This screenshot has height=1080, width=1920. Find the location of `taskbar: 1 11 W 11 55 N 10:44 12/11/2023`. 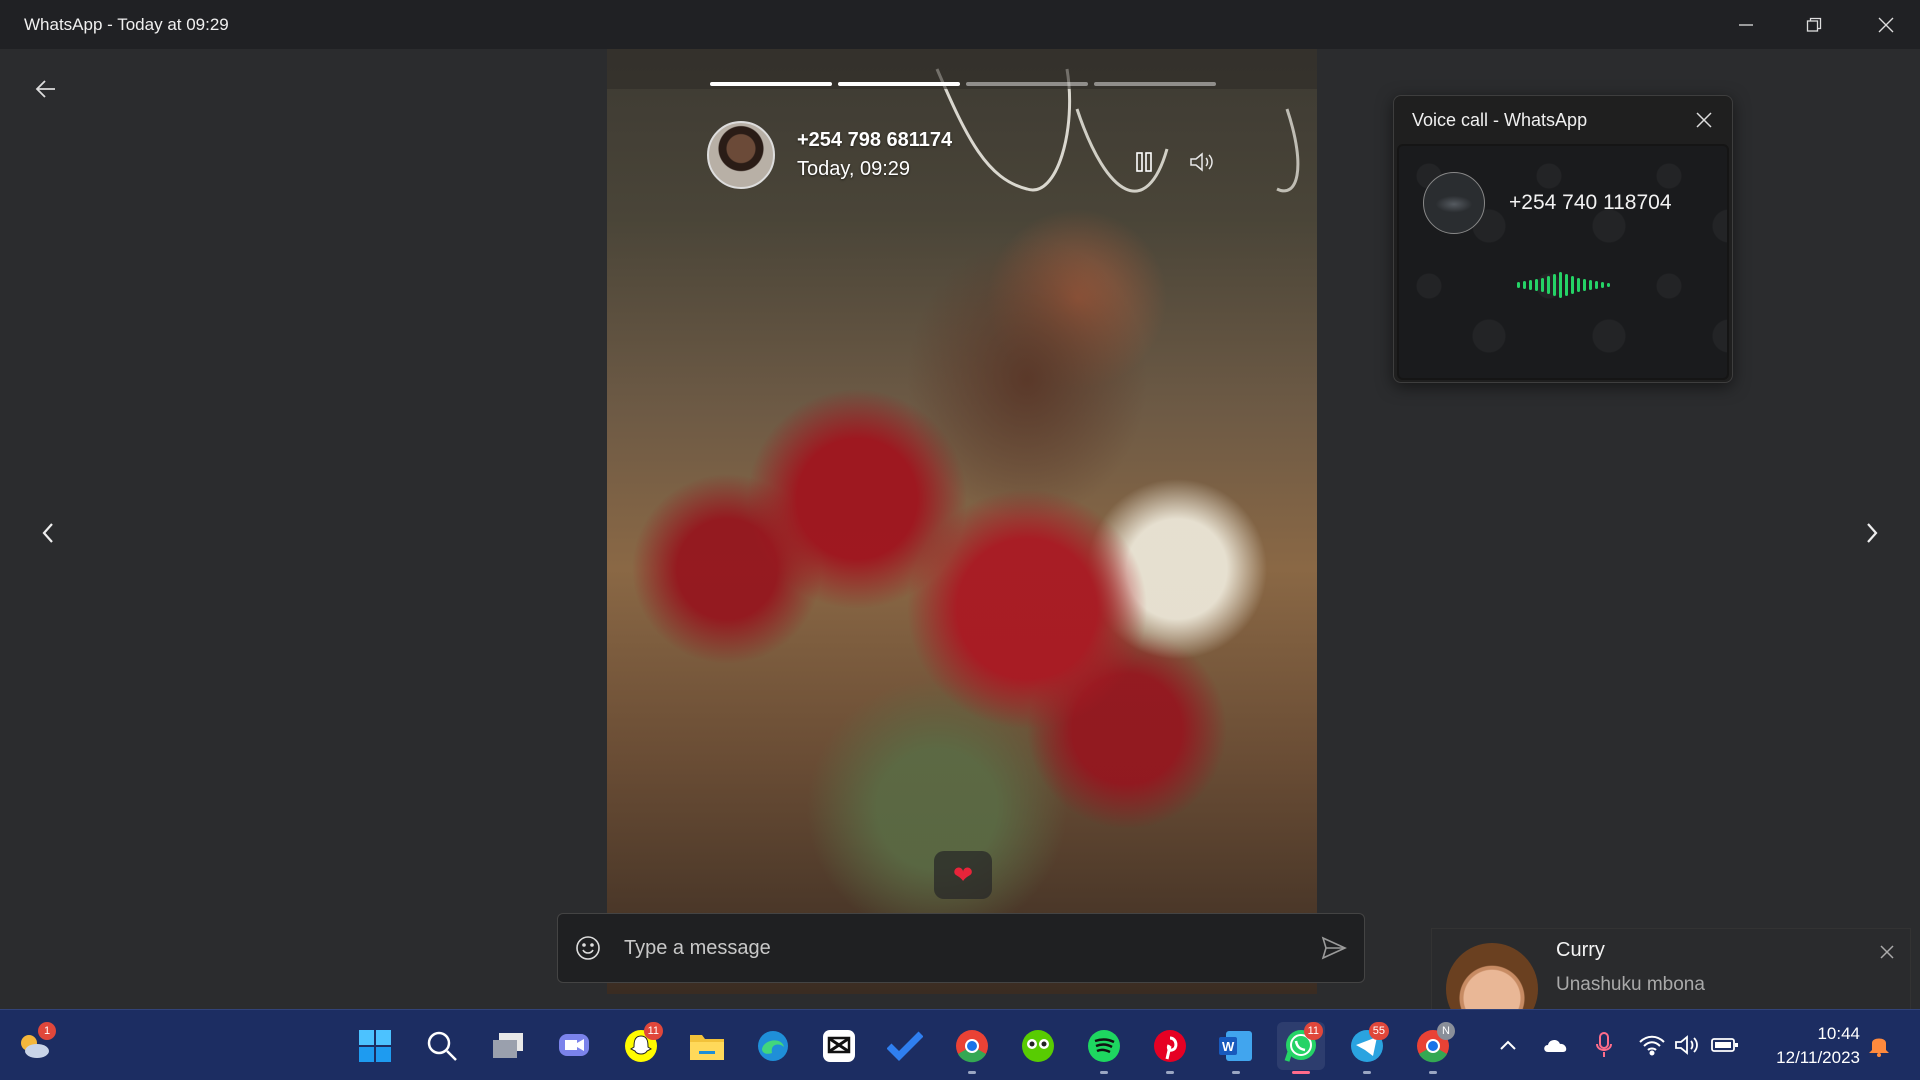

taskbar: 1 11 W 11 55 N 10:44 12/11/2023 is located at coordinates (960, 1044).